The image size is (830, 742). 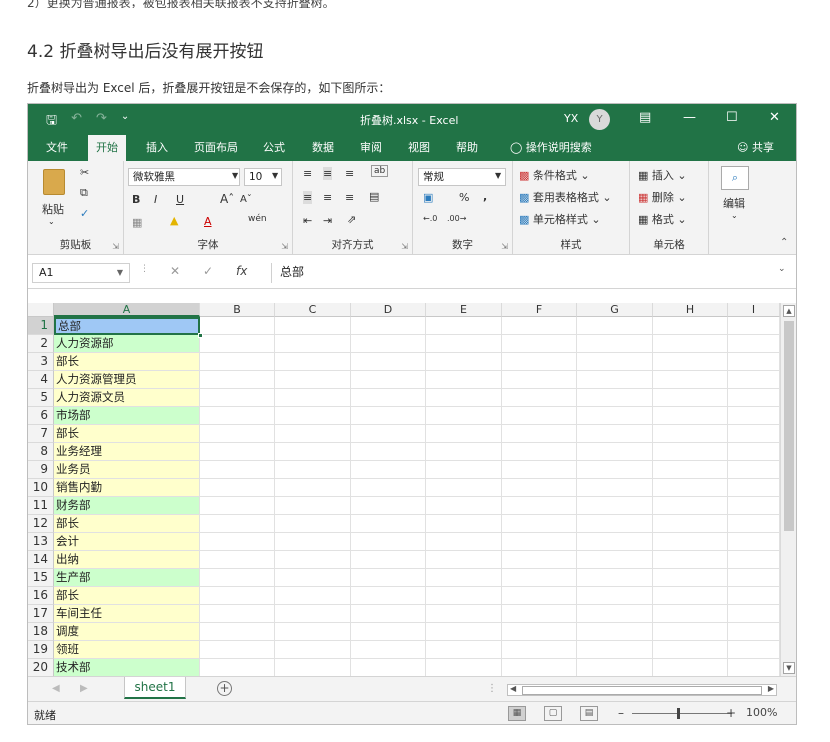 What do you see at coordinates (642, 690) in the screenshot?
I see `horizontal-scroll-thumb` at bounding box center [642, 690].